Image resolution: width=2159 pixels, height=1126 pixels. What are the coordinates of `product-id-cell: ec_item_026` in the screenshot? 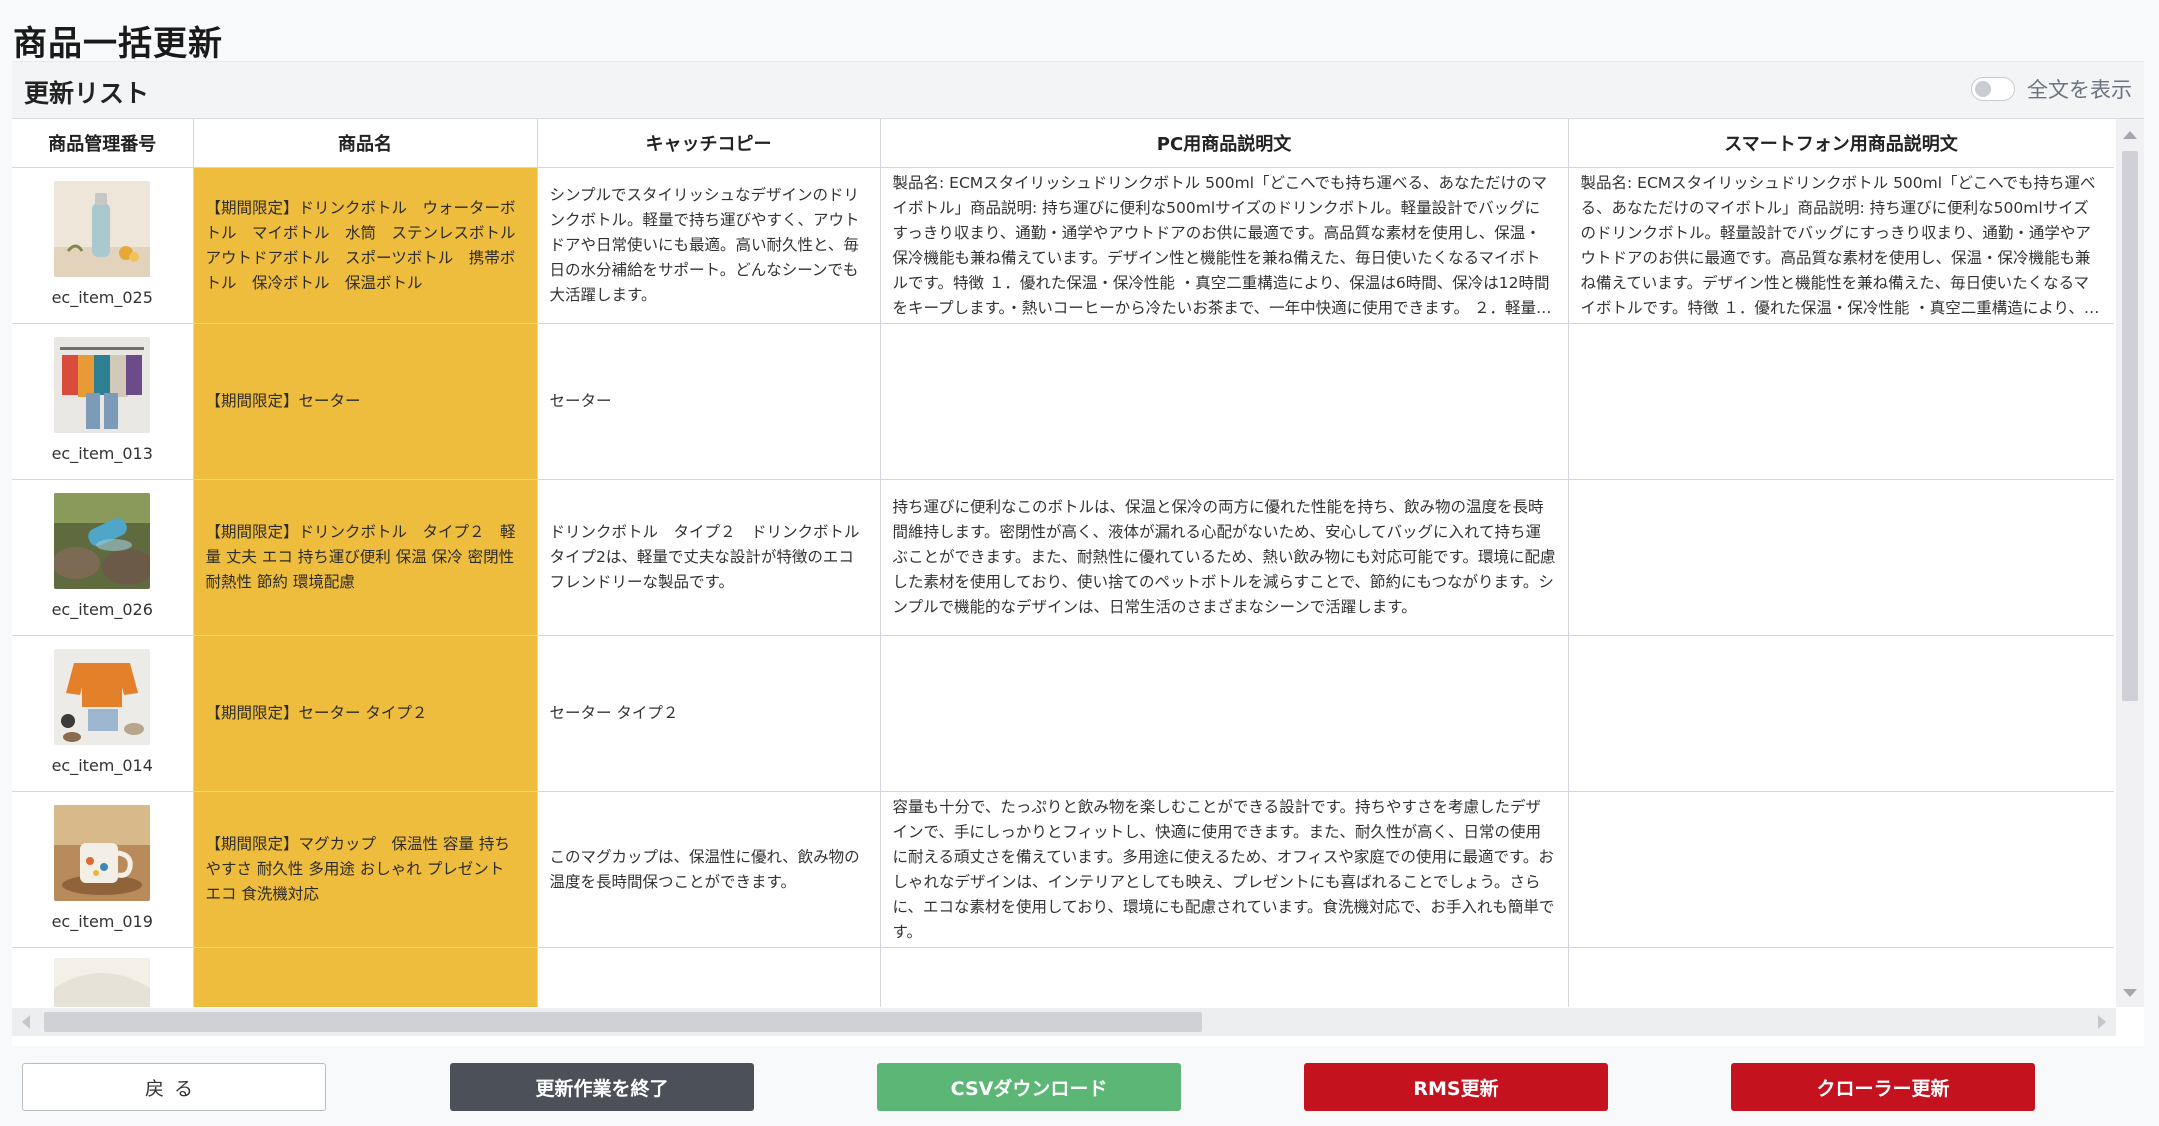 It's located at (103, 557).